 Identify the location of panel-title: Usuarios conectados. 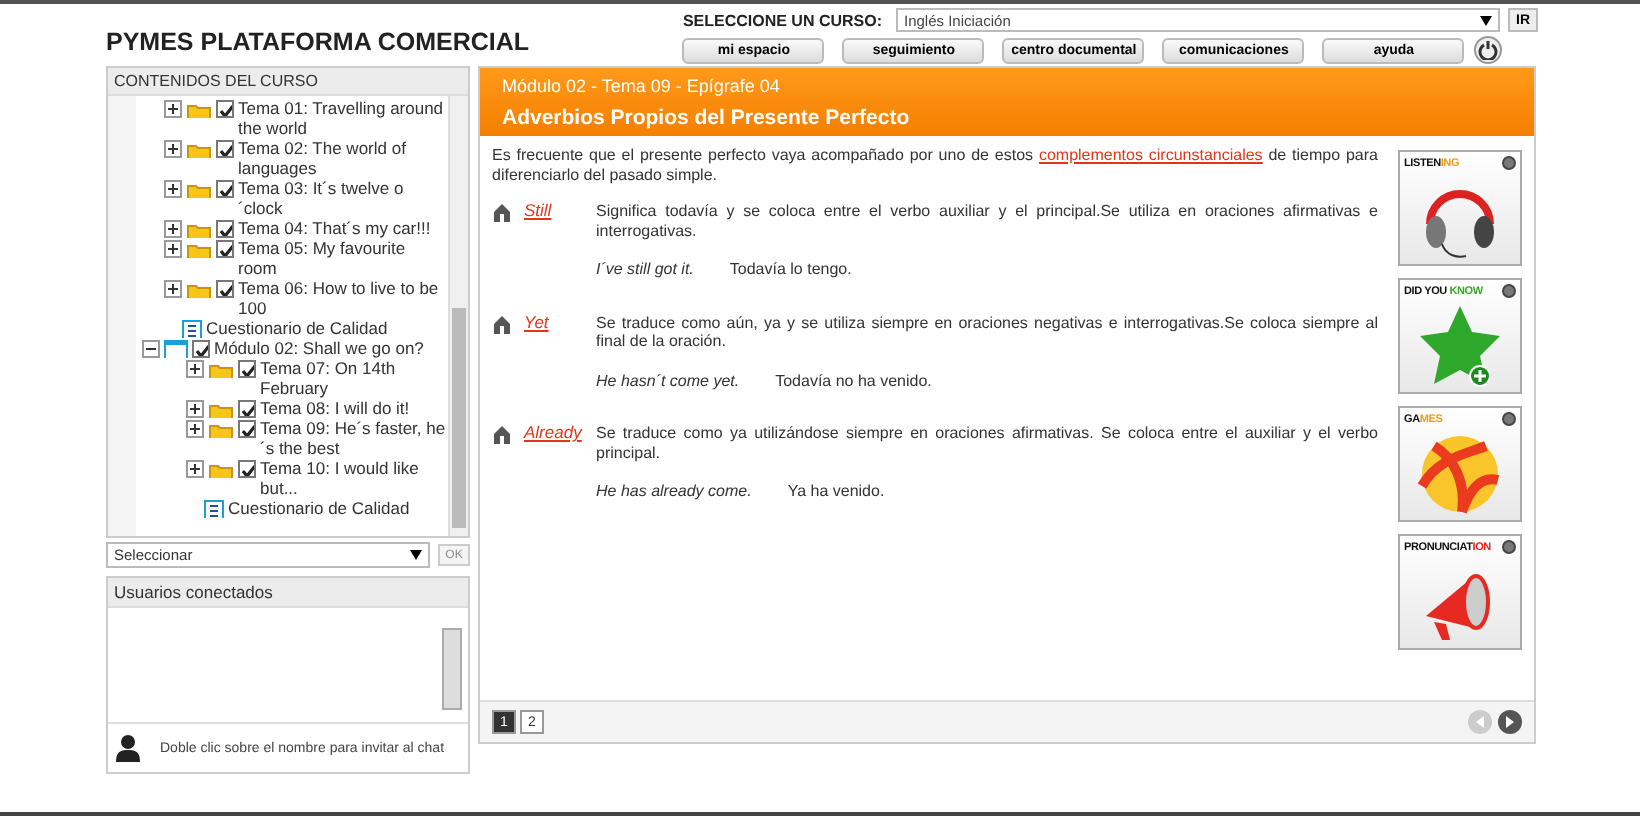
(288, 593).